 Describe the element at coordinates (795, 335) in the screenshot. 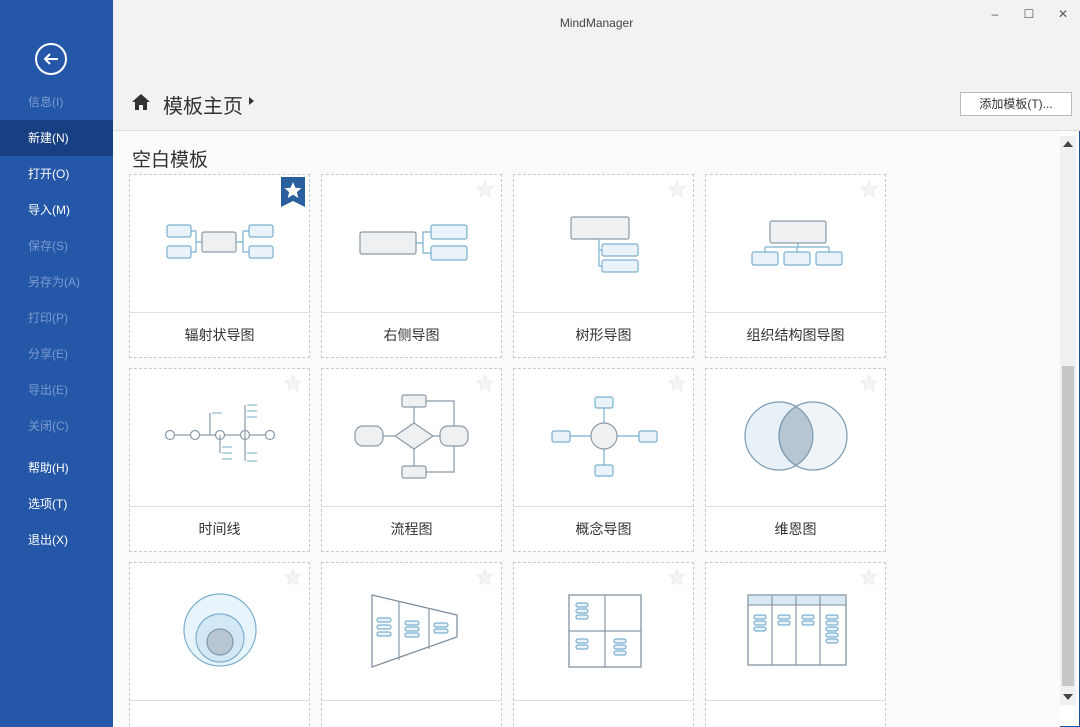

I see `template-label: 组织结构图导图` at that location.